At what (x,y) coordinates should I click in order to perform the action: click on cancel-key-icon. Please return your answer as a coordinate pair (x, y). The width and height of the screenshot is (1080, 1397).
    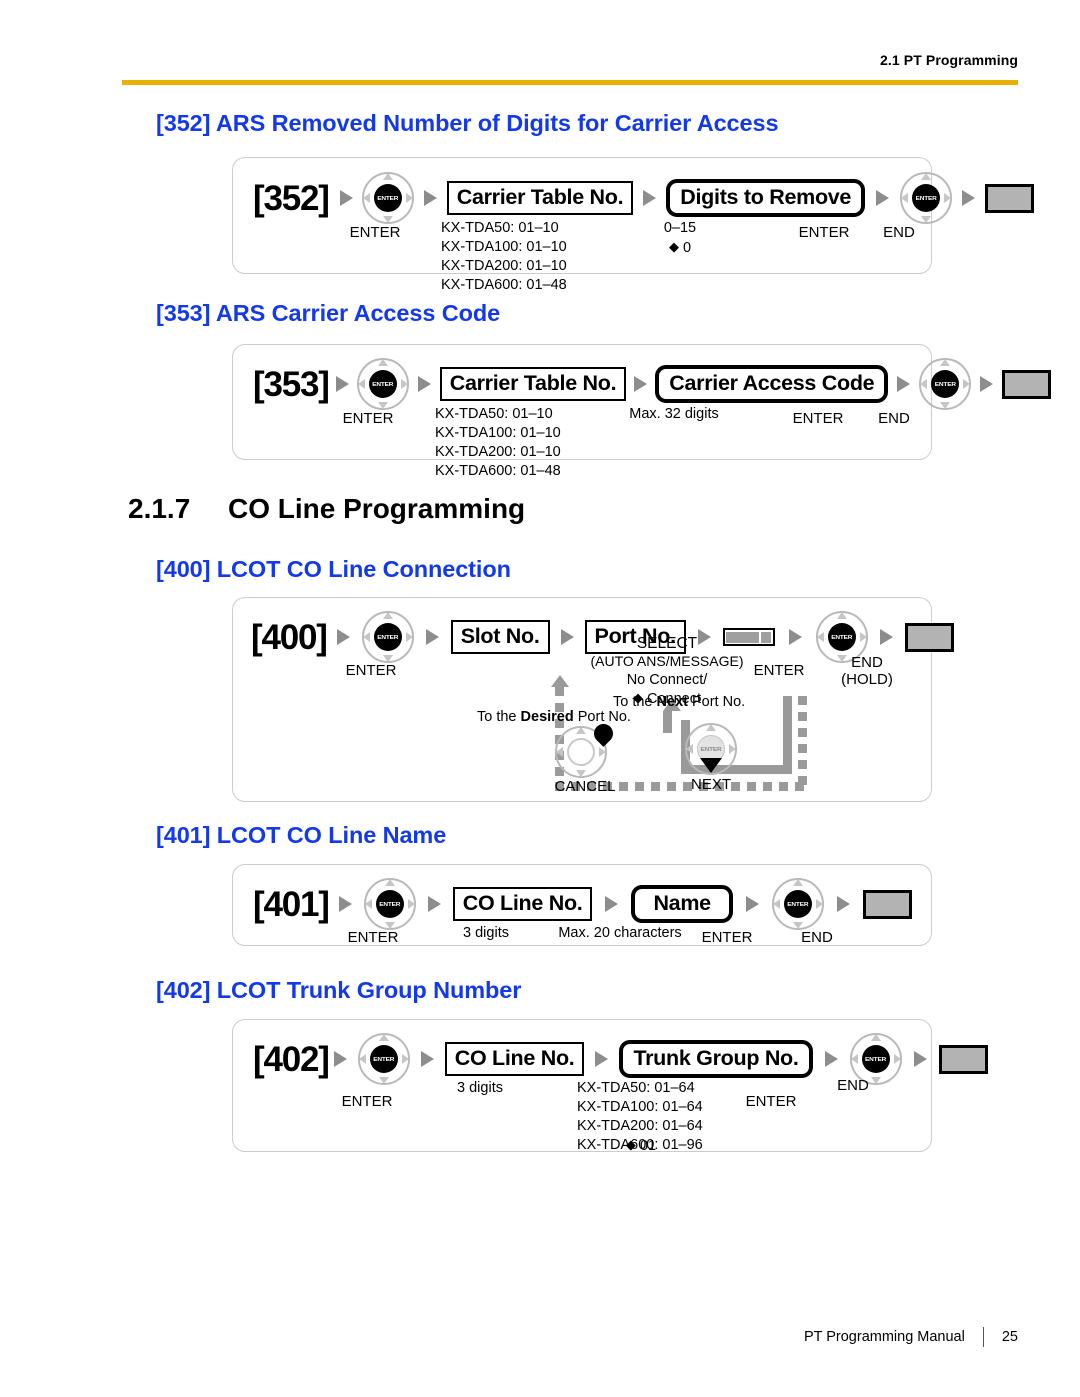
    Looking at the image, I should click on (586, 749).